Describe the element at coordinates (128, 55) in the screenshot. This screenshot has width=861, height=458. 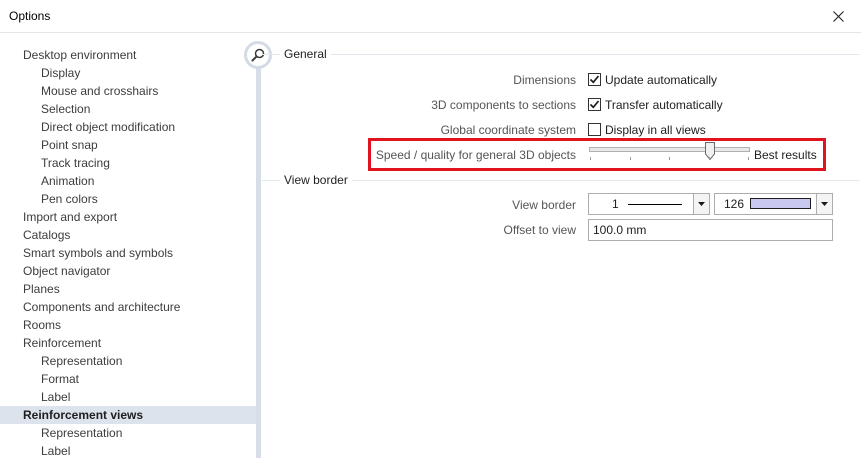
I see `tree-item: Desktop environment` at that location.